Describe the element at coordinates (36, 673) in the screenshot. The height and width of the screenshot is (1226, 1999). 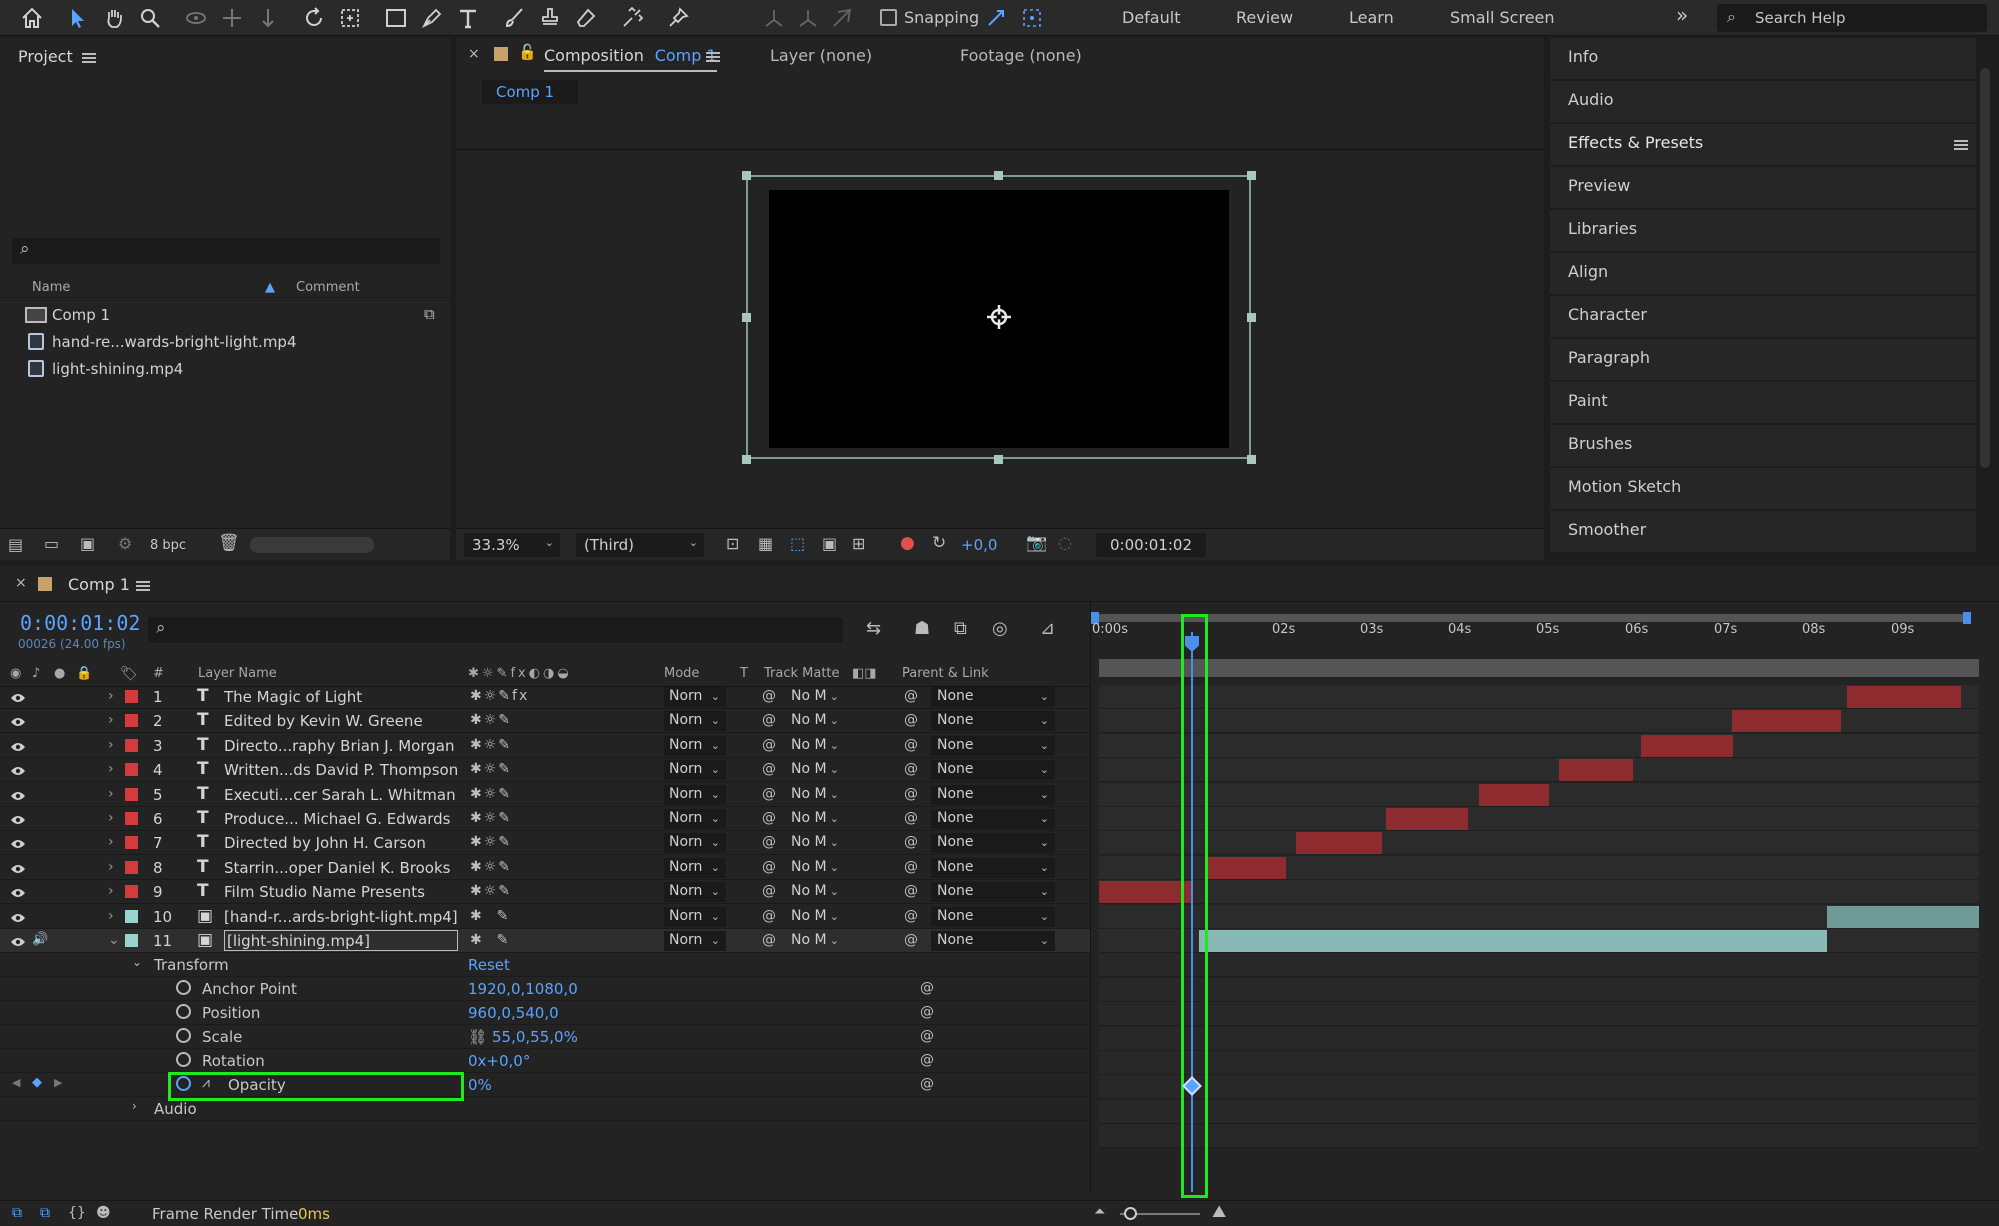
I see `audio-switch-icon: ♪` at that location.